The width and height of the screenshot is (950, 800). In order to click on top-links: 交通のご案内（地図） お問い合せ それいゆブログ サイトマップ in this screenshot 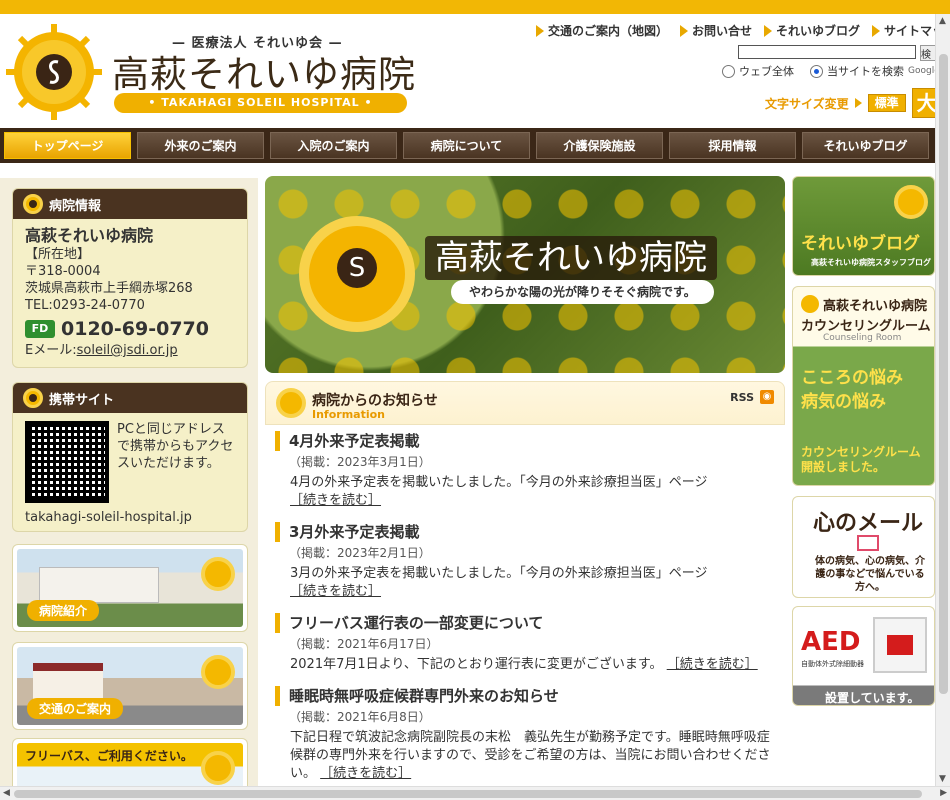, I will do `click(743, 30)`.